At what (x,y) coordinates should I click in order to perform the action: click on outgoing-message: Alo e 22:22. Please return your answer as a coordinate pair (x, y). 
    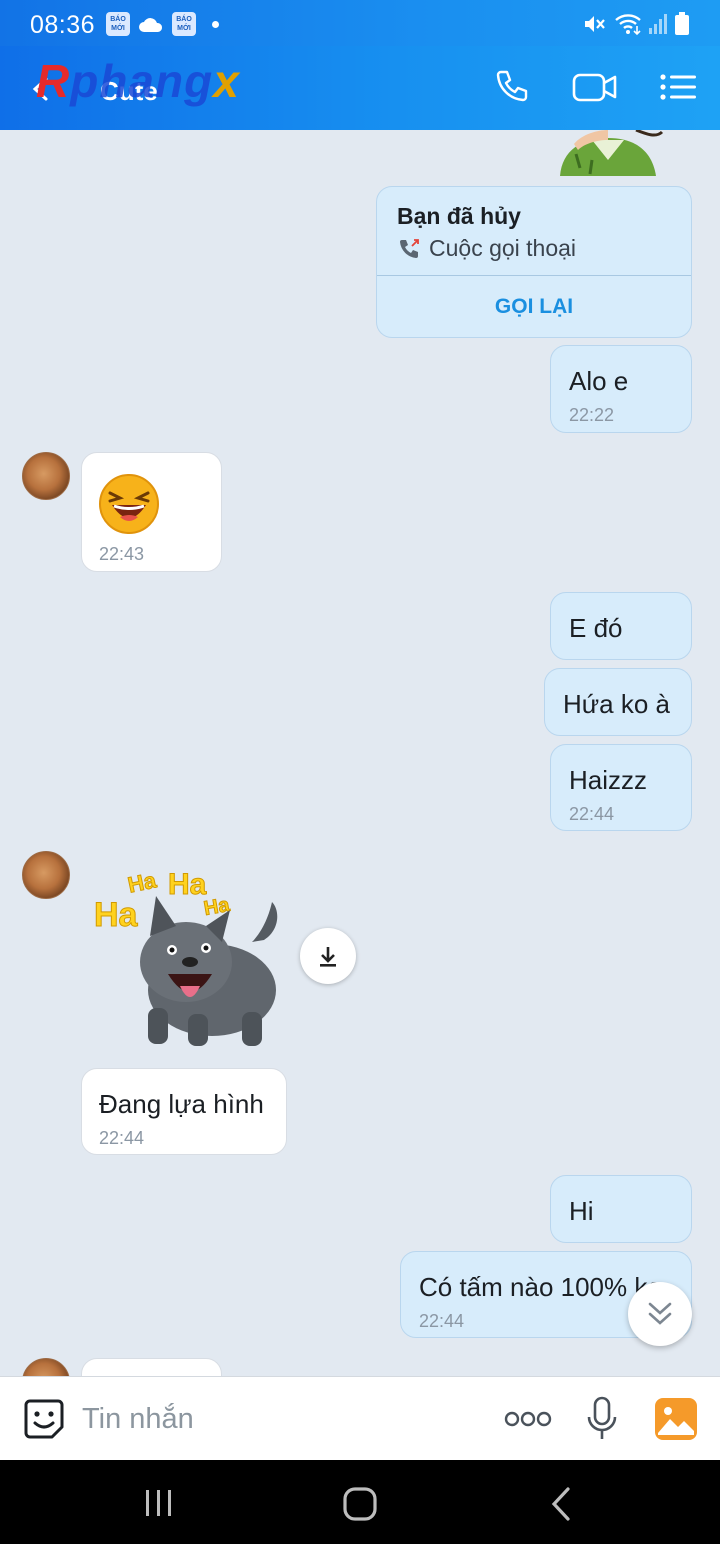
    Looking at the image, I should click on (621, 389).